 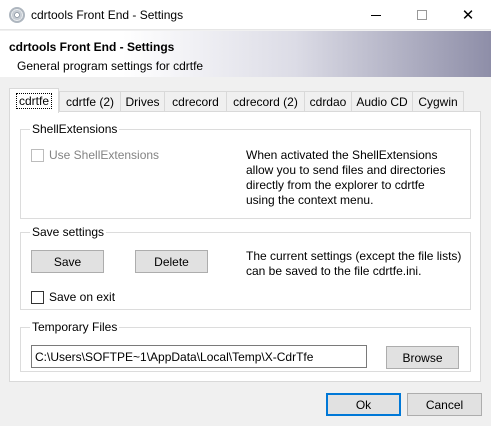 What do you see at coordinates (82, 297) in the screenshot?
I see `save-on-exit-label: Save on exit` at bounding box center [82, 297].